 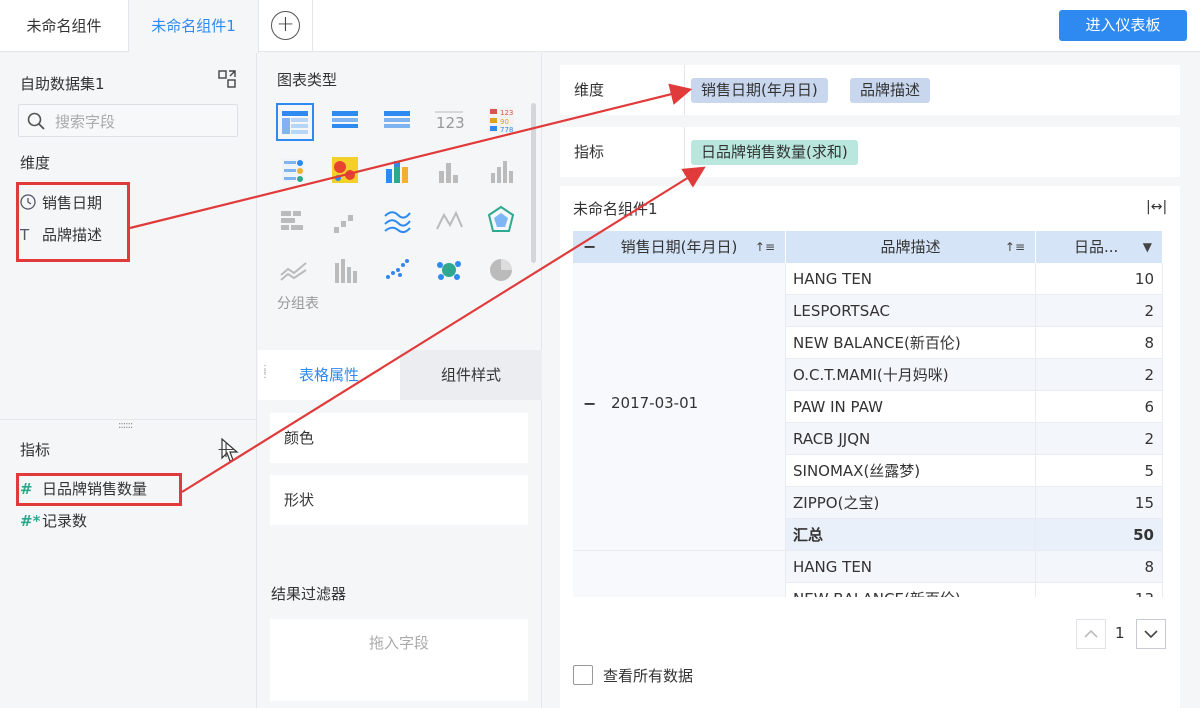 I want to click on dimension-shelf: 维度 销售日期(年月日) 品牌描述, so click(x=870, y=90).